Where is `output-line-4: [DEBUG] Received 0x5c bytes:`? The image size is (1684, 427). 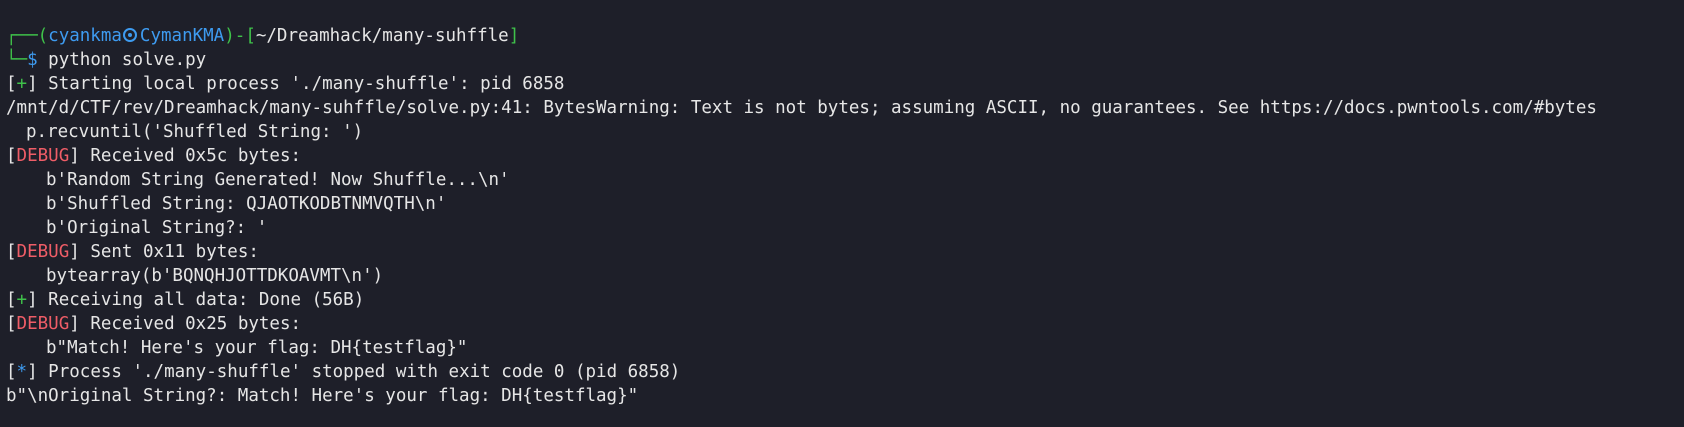 output-line-4: [DEBUG] Received 0x5c bytes: is located at coordinates (845, 156).